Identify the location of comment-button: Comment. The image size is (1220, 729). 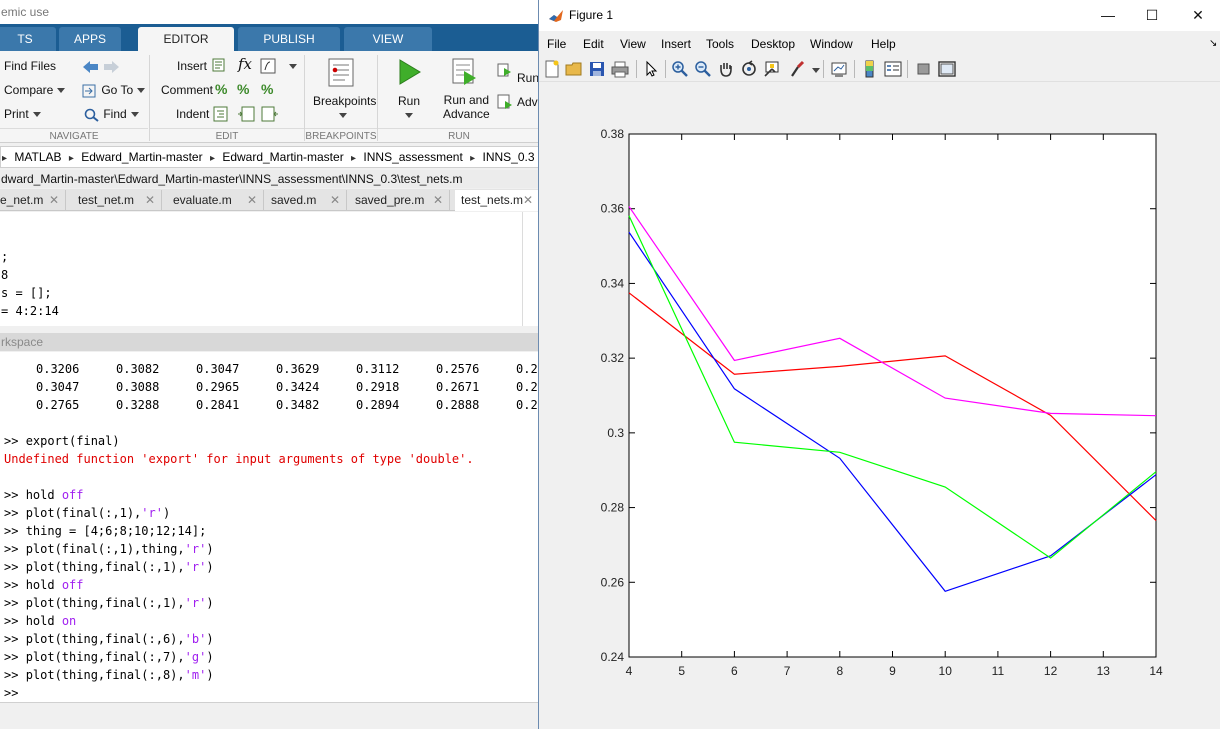
(187, 90).